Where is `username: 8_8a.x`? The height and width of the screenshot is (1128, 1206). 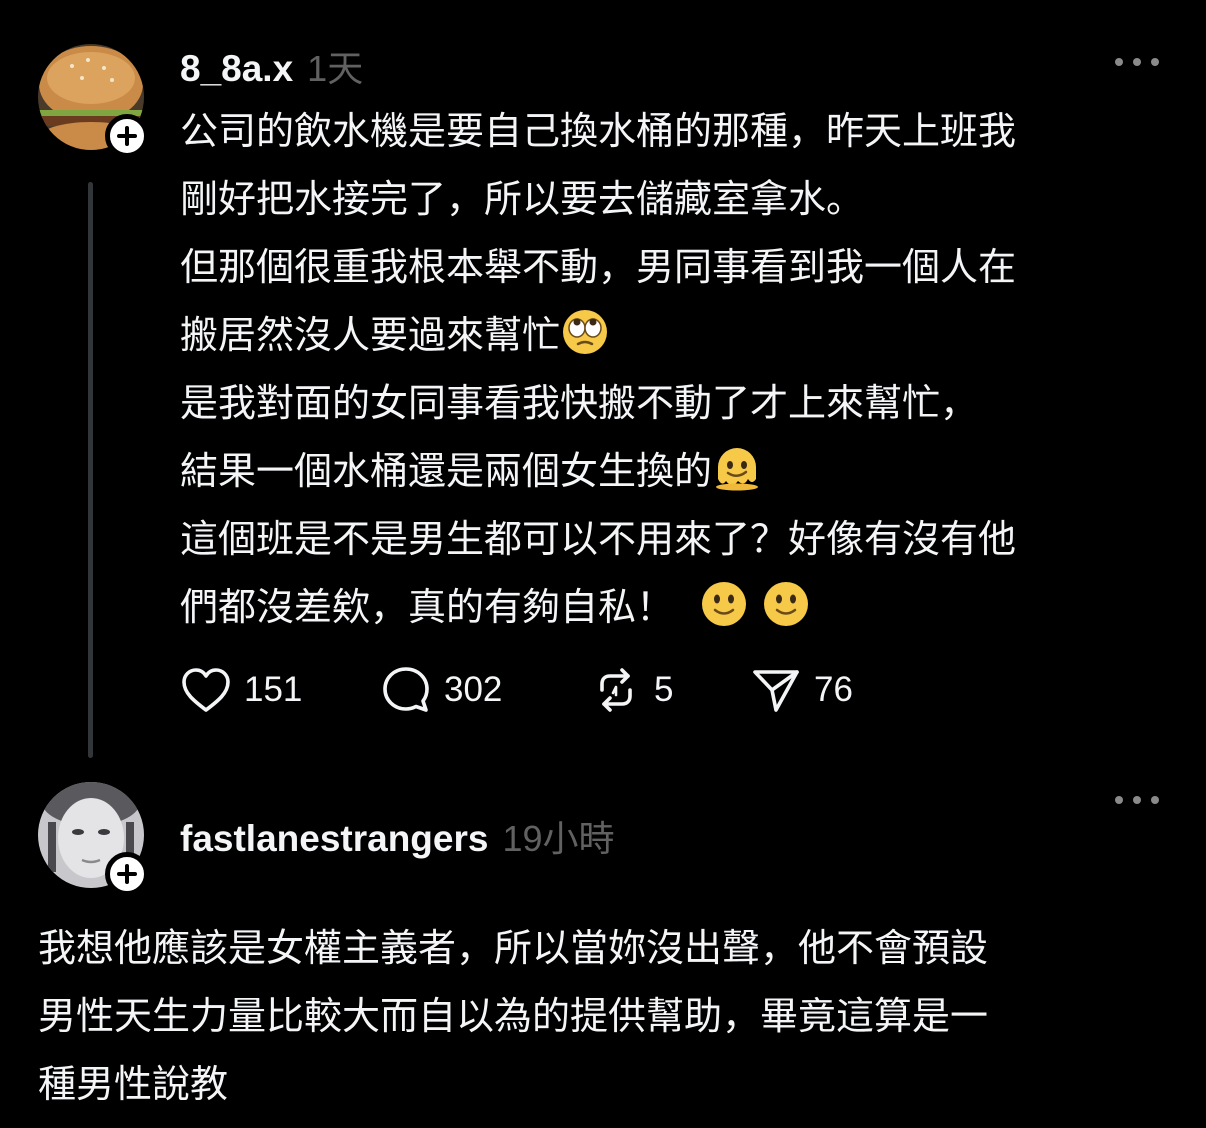 username: 8_8a.x is located at coordinates (236, 69).